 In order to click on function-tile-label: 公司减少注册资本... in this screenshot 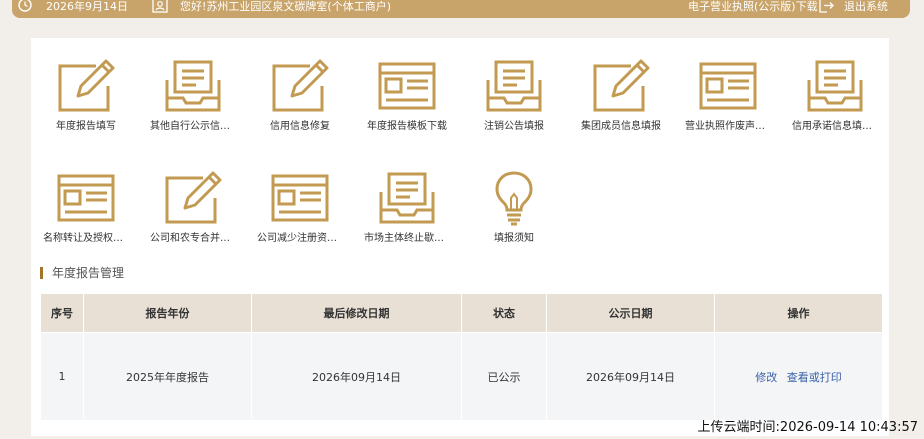, I will do `click(300, 238)`.